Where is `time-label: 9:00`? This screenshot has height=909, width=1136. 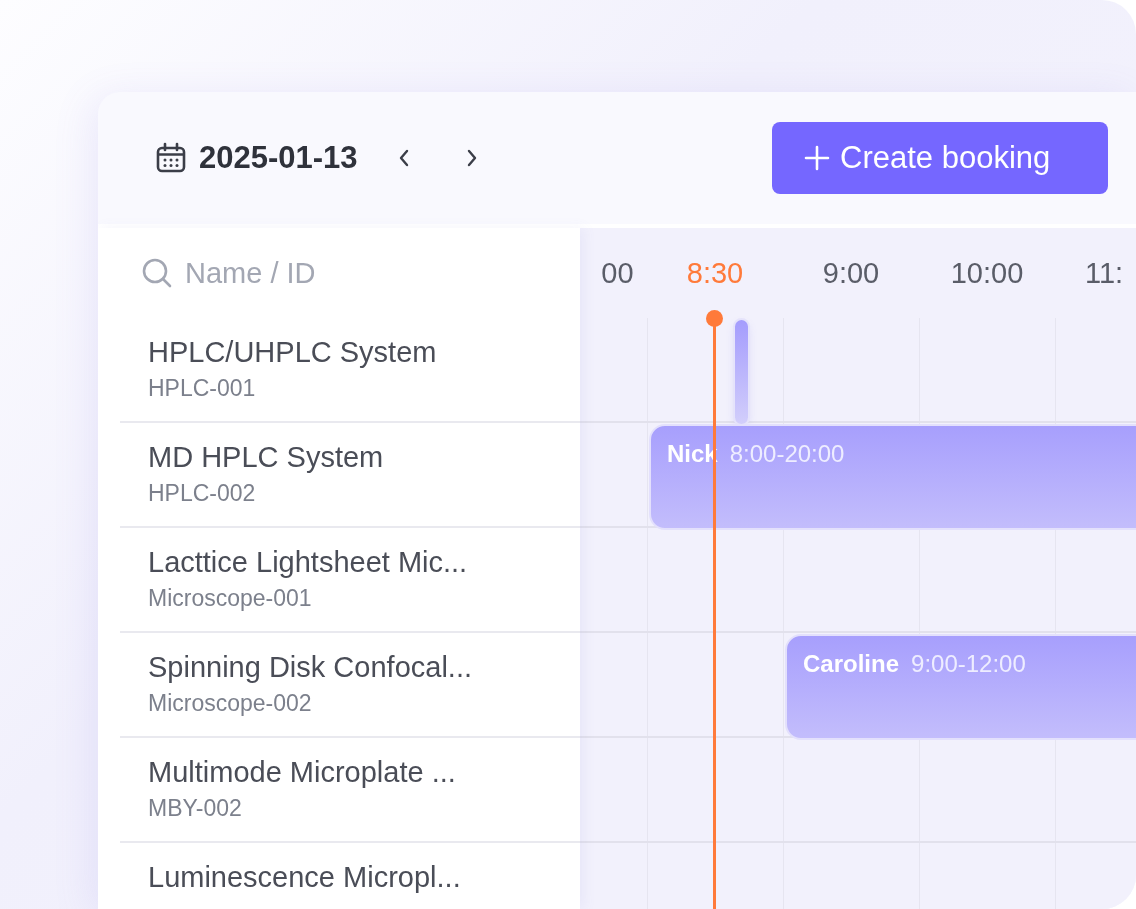
time-label: 9:00 is located at coordinates (851, 273).